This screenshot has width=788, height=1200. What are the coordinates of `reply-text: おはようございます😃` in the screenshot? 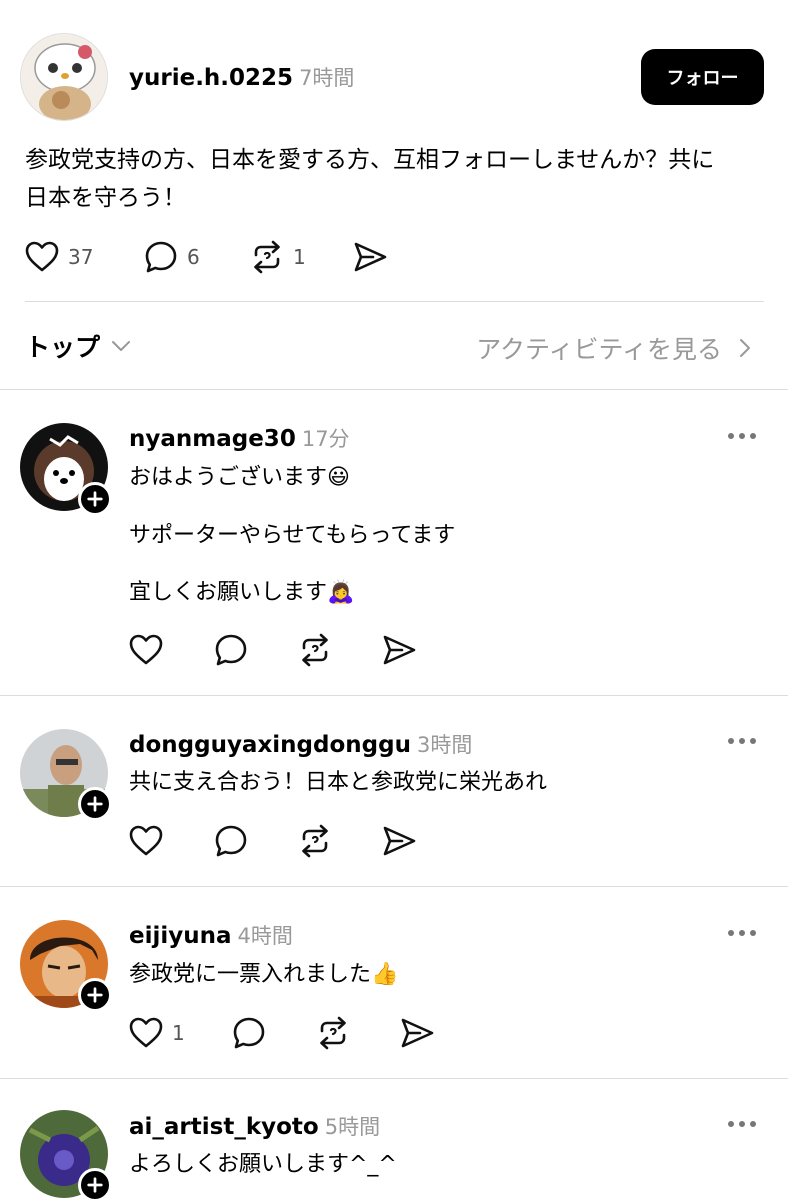 It's located at (239, 477).